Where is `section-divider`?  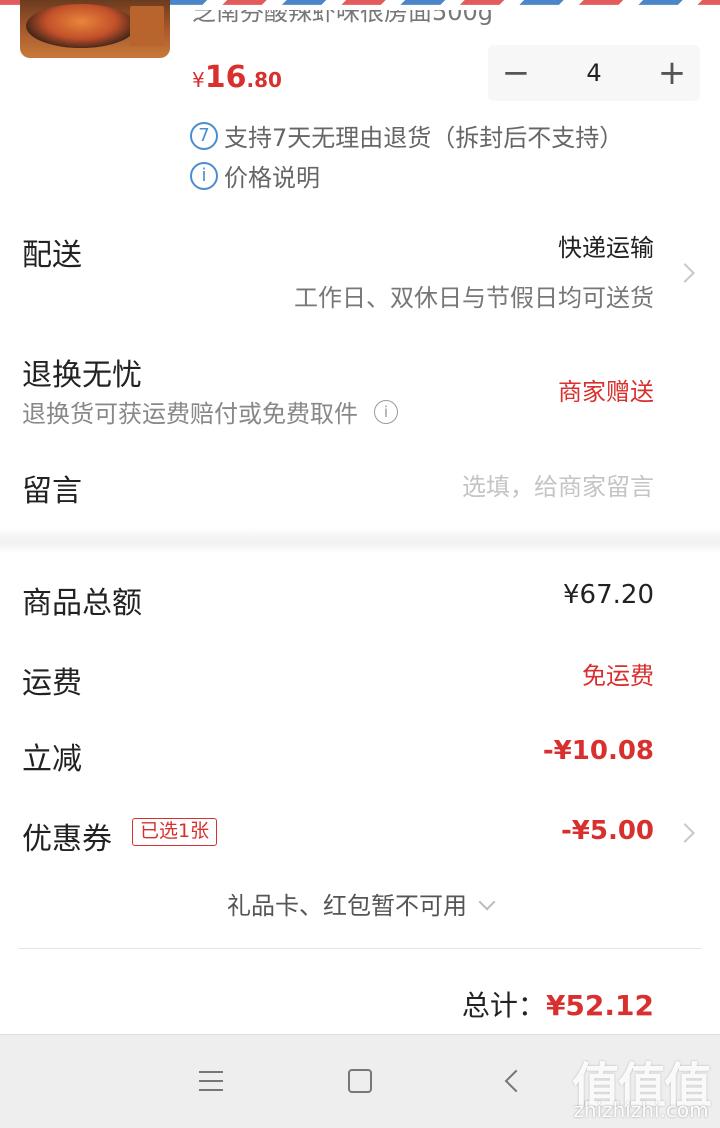 section-divider is located at coordinates (360, 541).